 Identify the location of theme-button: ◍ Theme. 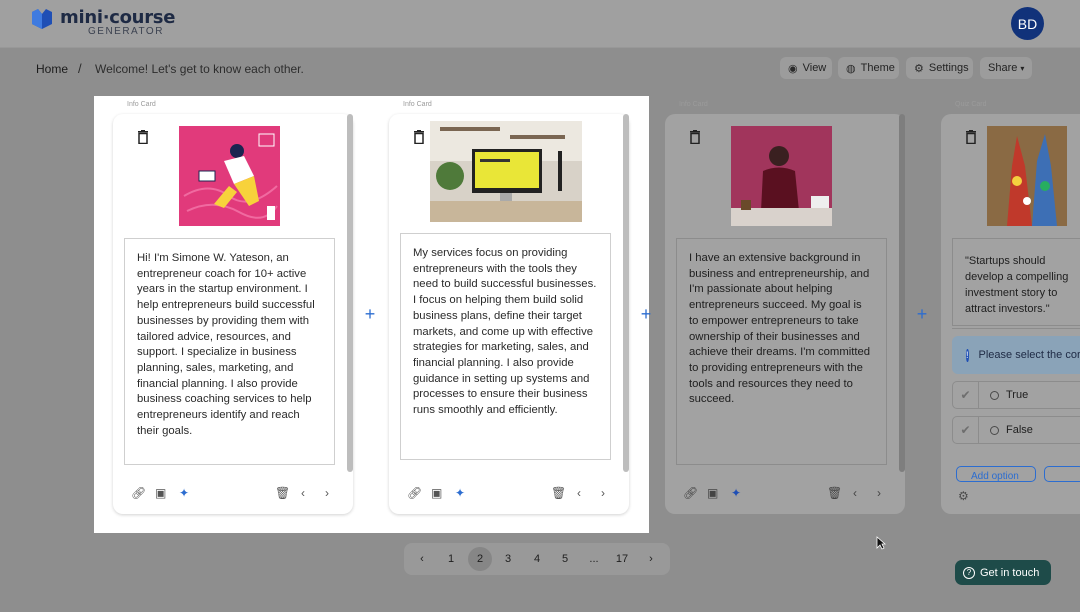
(868, 68).